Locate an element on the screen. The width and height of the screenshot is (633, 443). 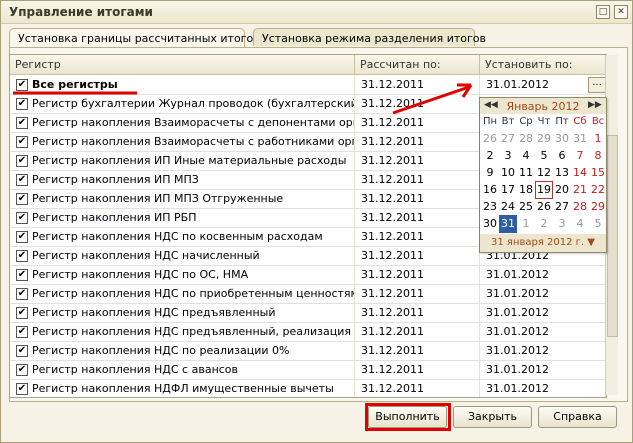
annotation-arrow is located at coordinates (431, 100).